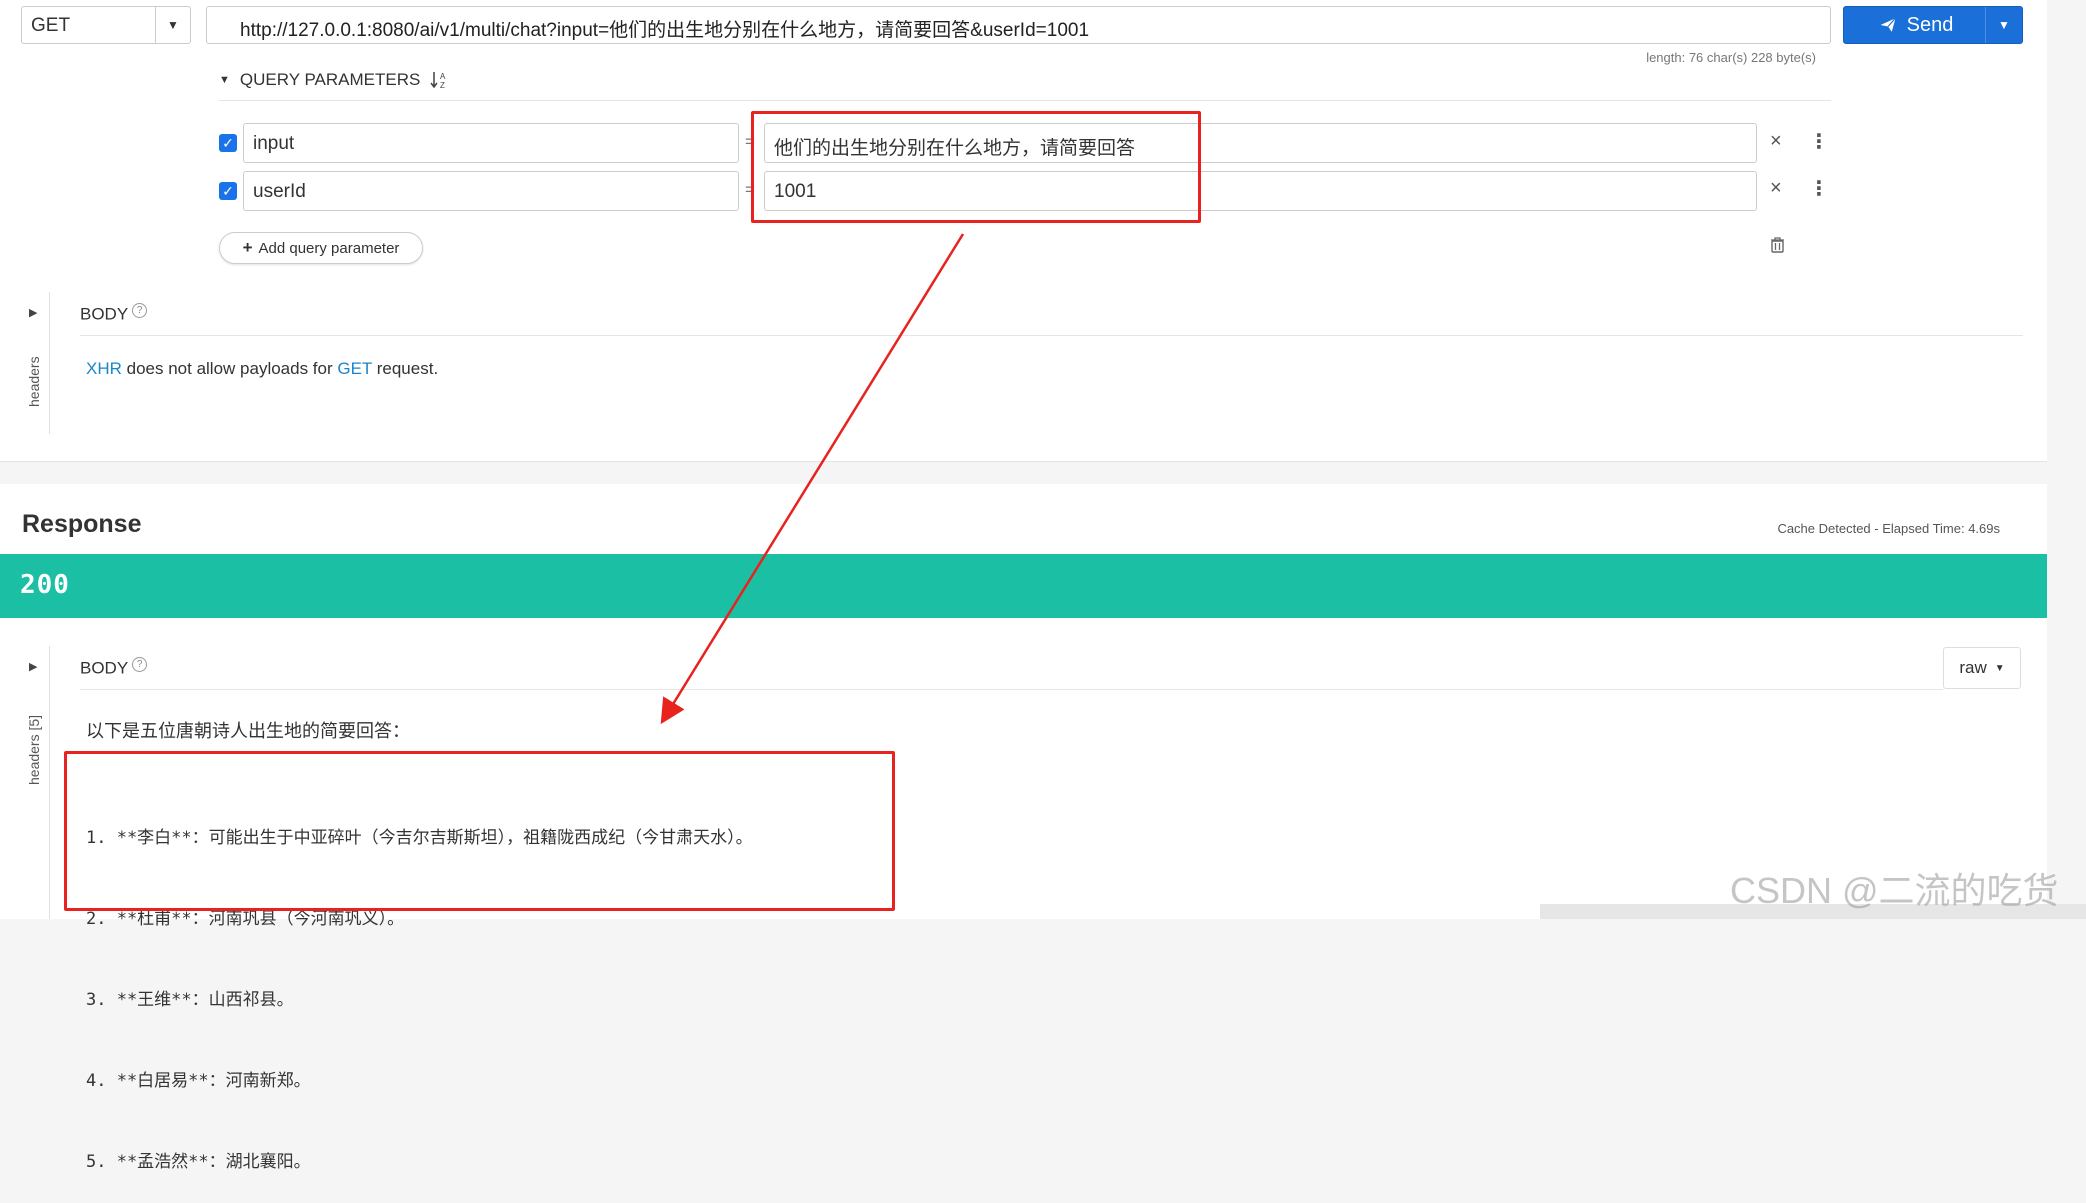  Describe the element at coordinates (1894, 890) in the screenshot. I see `watermark: CSDN @二流的吃货` at that location.